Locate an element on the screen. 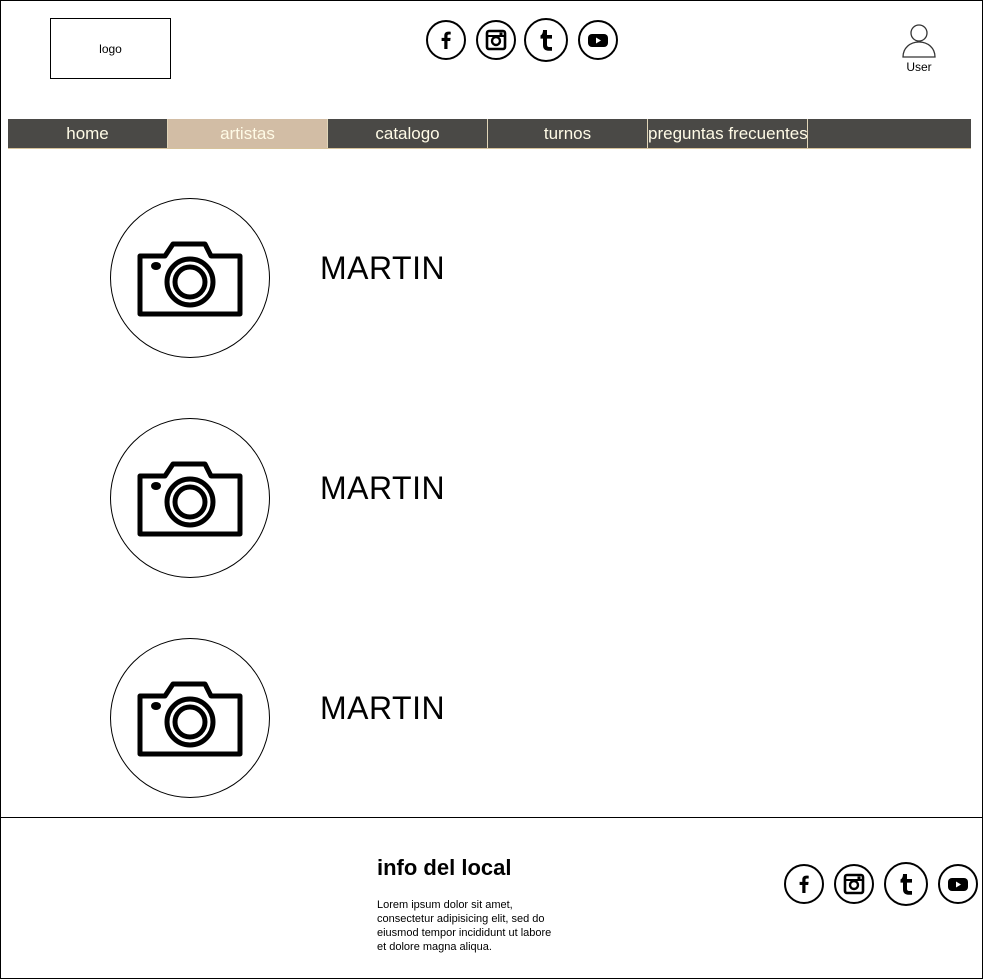 The width and height of the screenshot is (983, 979). nav-item-artistas: artistas is located at coordinates (248, 133).